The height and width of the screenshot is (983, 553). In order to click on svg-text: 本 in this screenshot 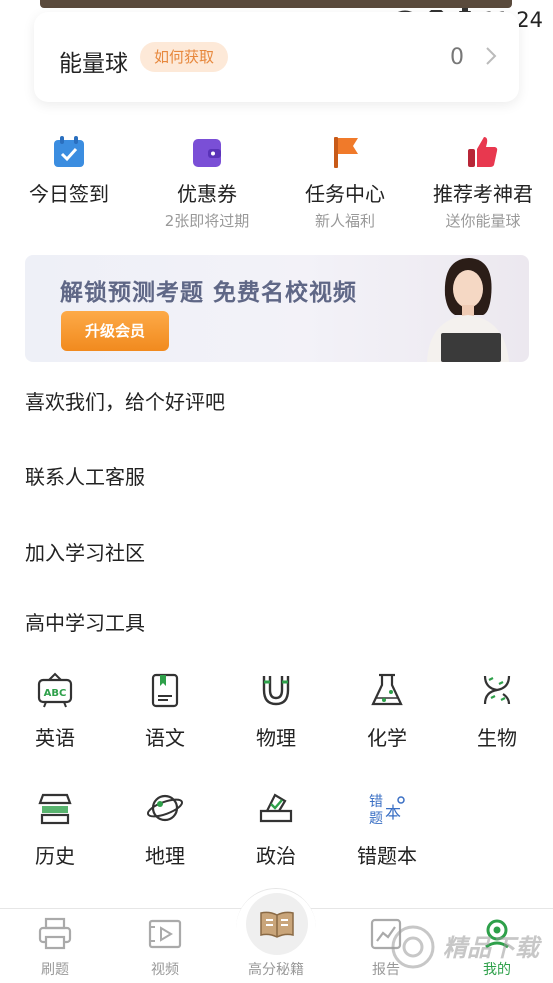, I will do `click(393, 812)`.